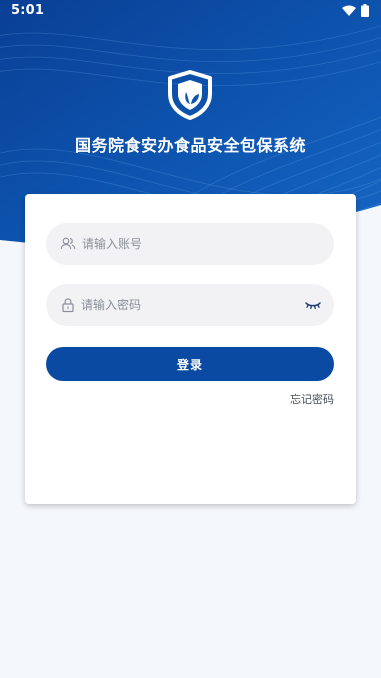  I want to click on password-input, so click(181, 305).